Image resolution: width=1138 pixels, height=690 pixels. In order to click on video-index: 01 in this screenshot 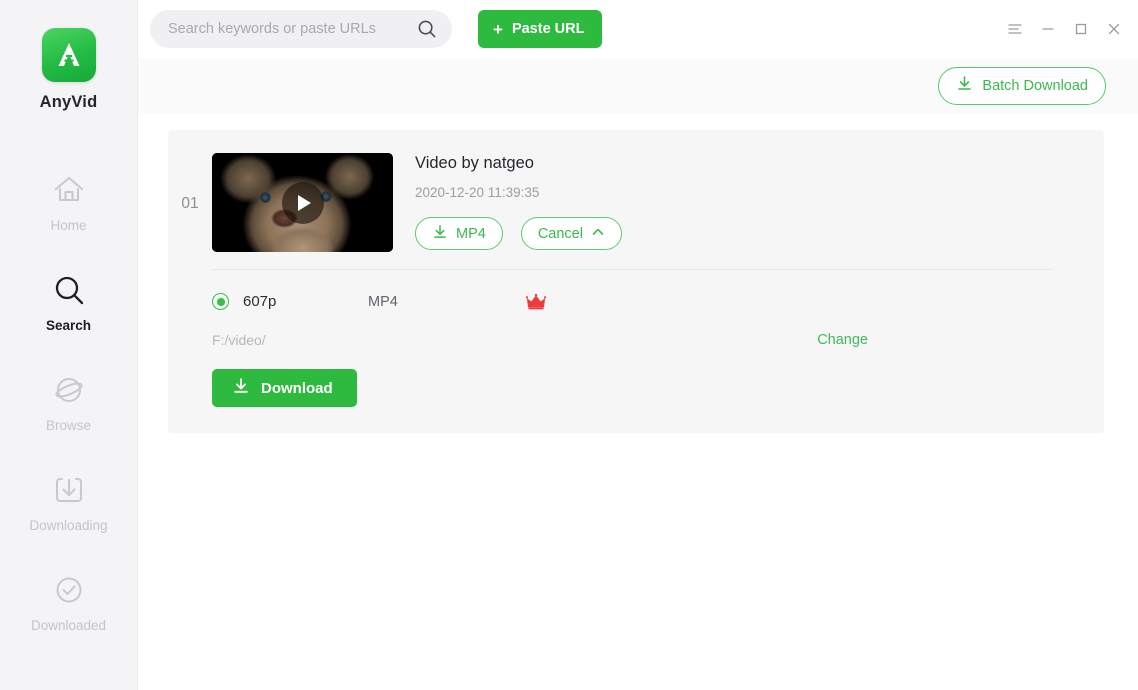, I will do `click(190, 203)`.